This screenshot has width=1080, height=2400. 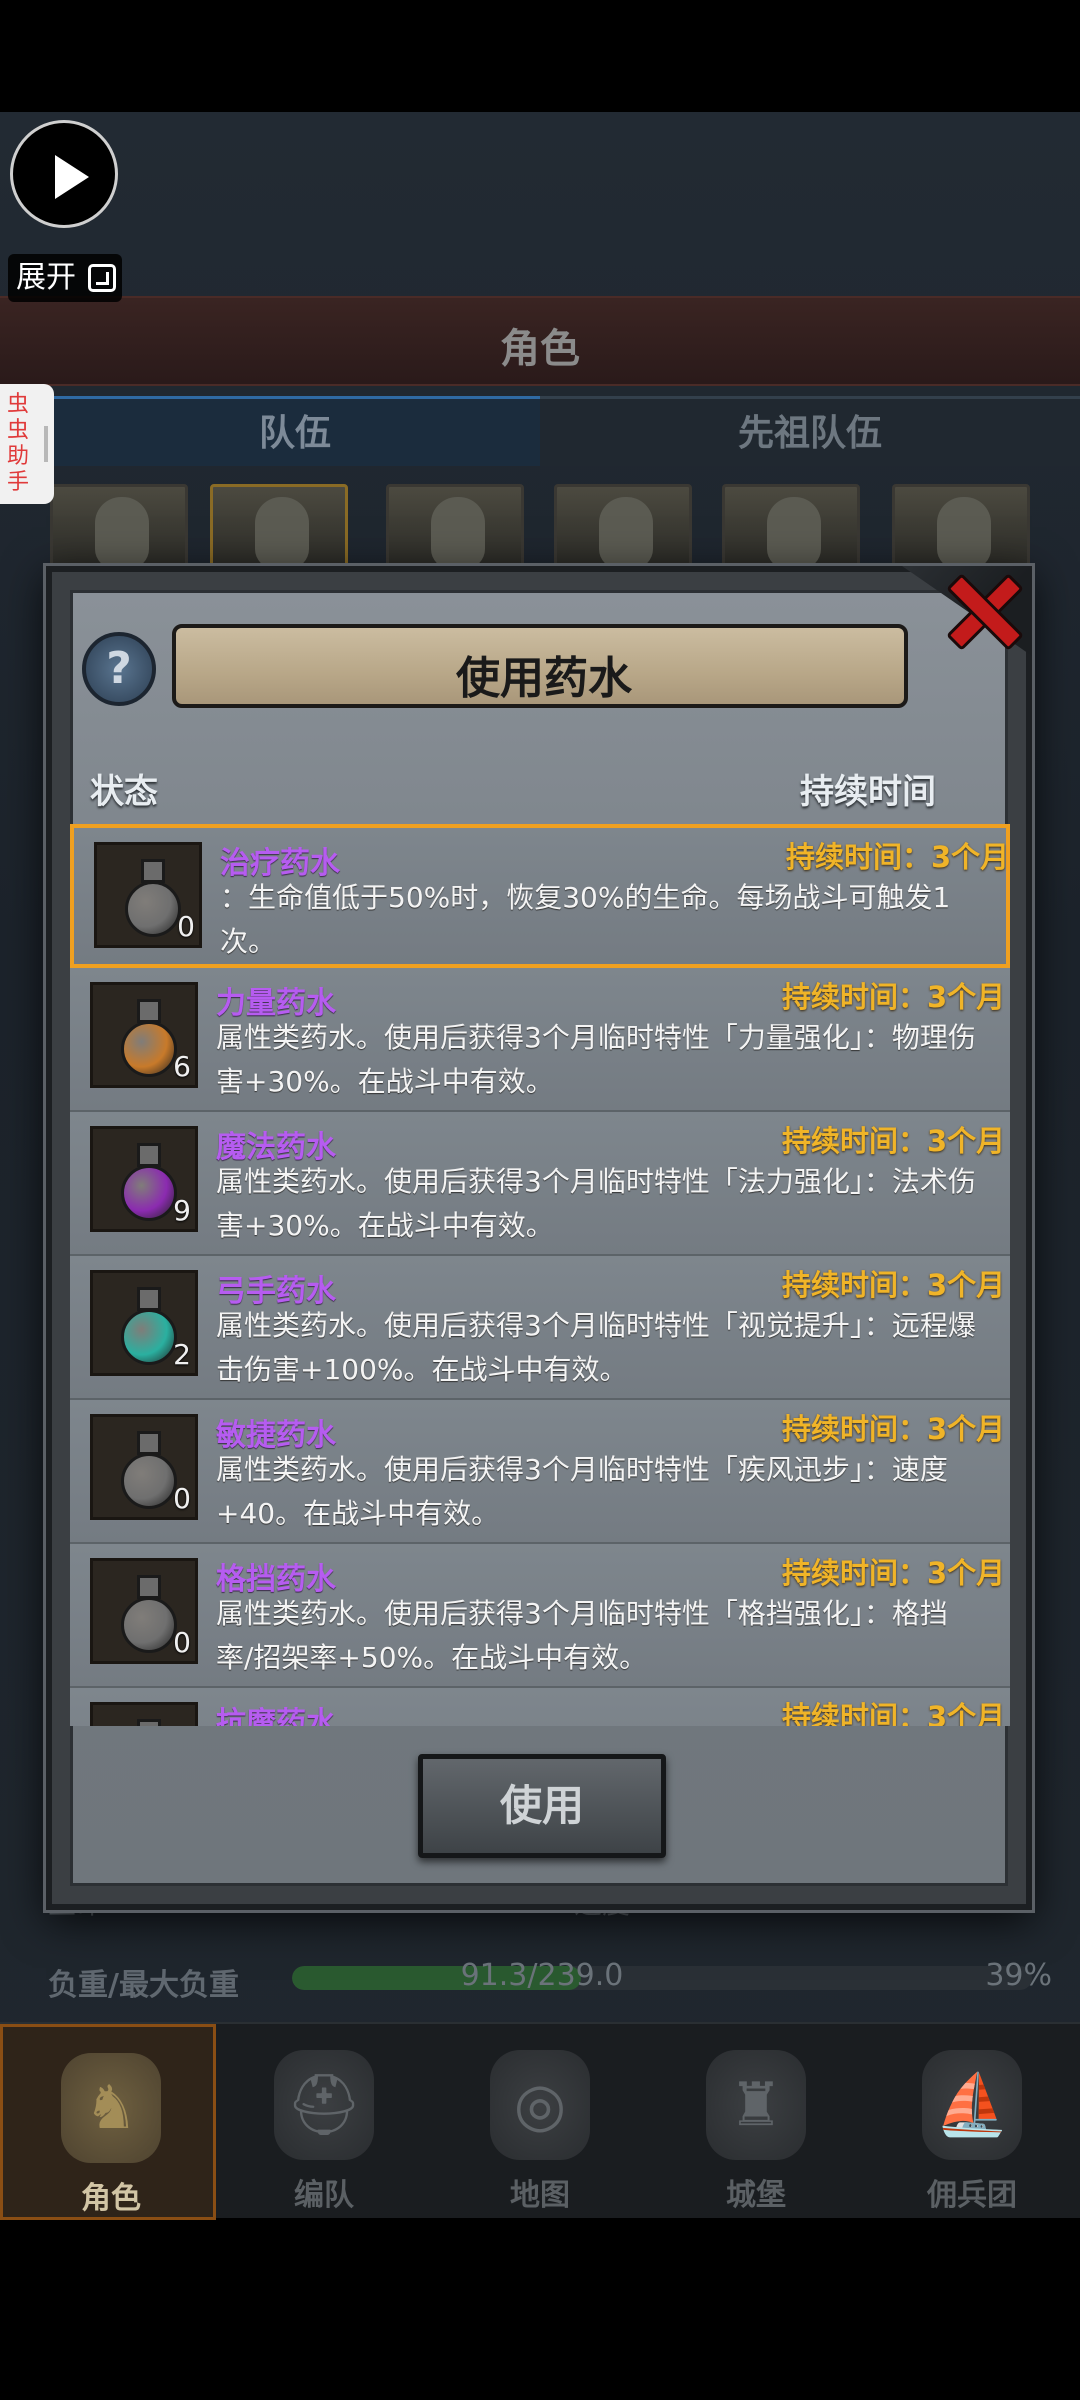 I want to click on potion-description: ：生命值低于50%时，恢复30%的生命。每场战斗可触发1次。, so click(x=585, y=919).